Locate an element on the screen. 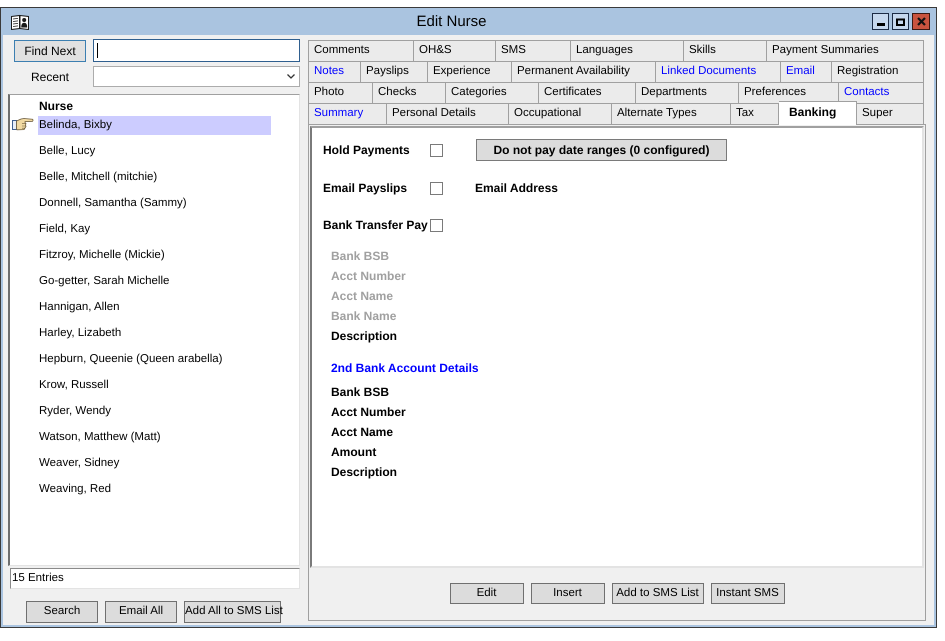 Image resolution: width=945 pixels, height=641 pixels. action-button: Add to SMS List is located at coordinates (658, 593).